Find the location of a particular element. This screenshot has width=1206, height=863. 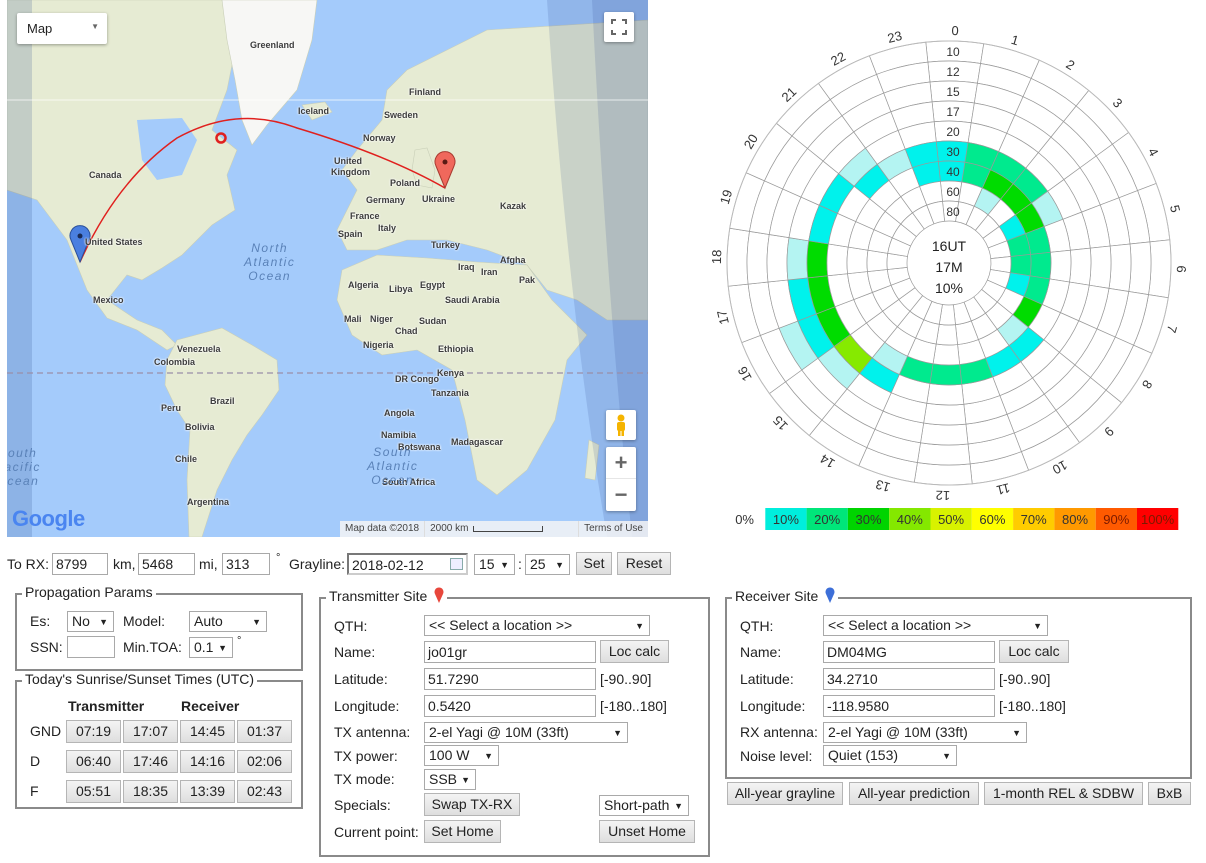

rx-loc-calc-button: Loc calc is located at coordinates (1034, 651).